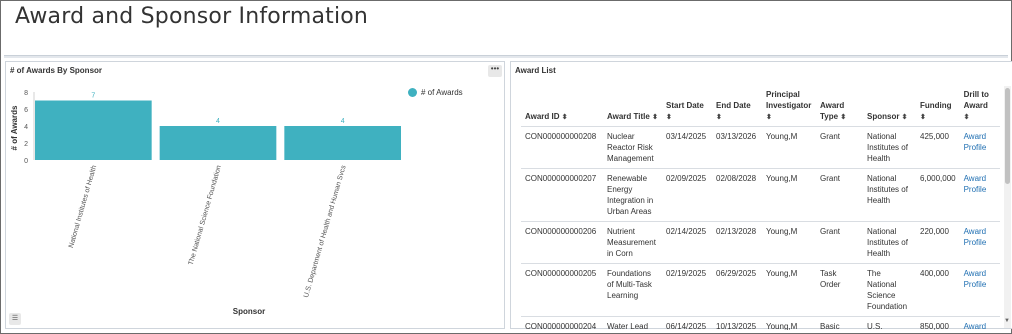 Image resolution: width=1012 pixels, height=334 pixels. I want to click on bar-value-label: 4, so click(343, 121).